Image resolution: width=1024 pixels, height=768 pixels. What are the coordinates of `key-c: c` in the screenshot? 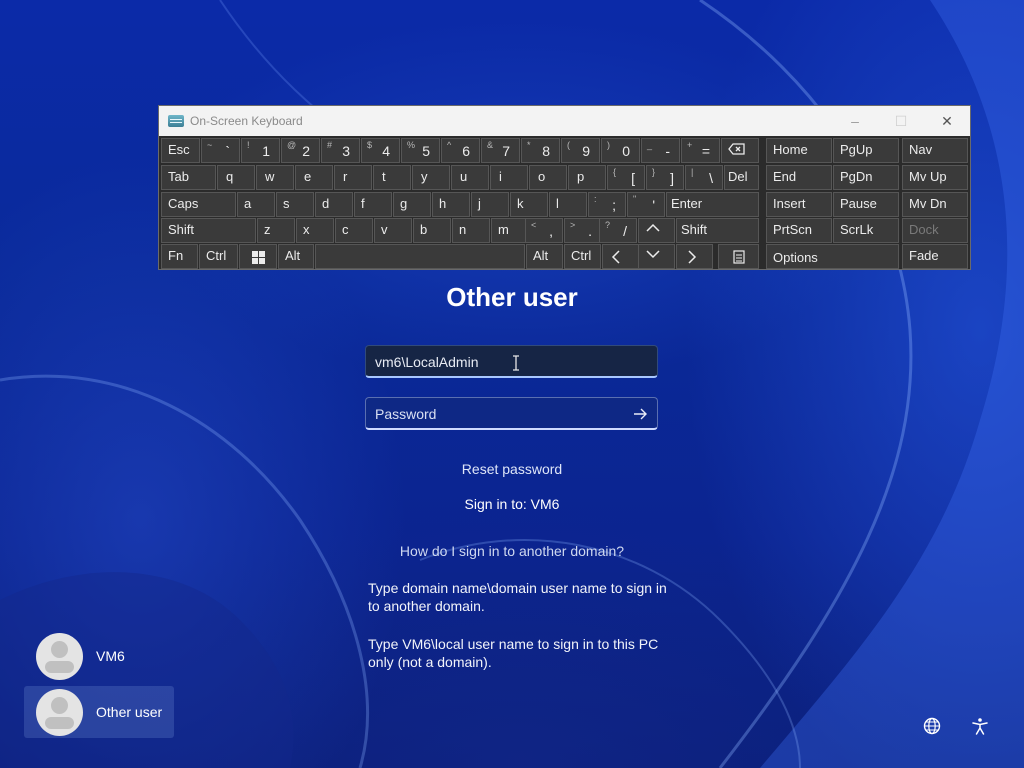 It's located at (354, 230).